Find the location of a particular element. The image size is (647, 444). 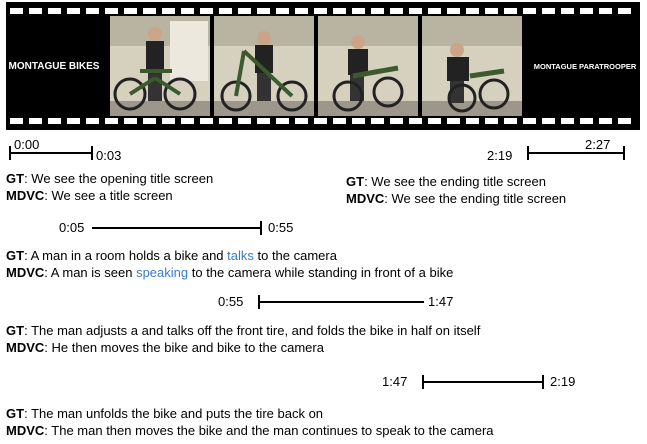

segment-4-end-time: 1:47 is located at coordinates (441, 301).